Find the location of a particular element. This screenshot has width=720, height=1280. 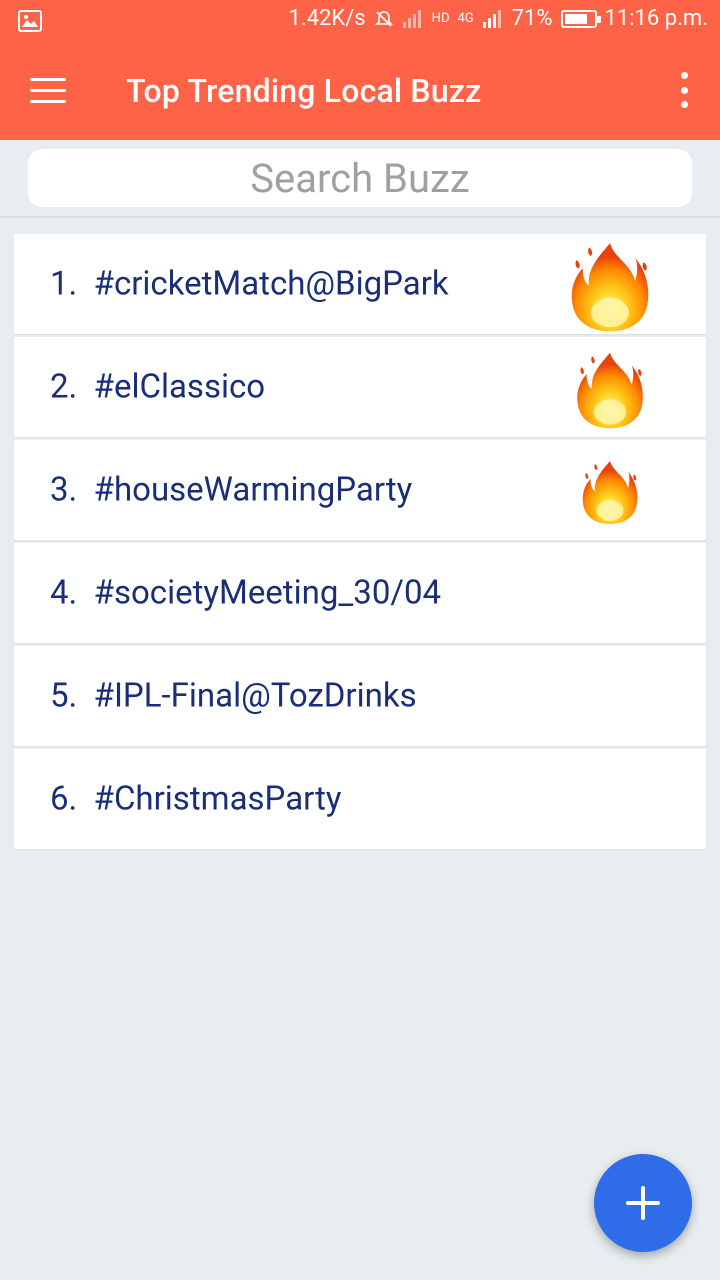

clock: 11:16 p.m. is located at coordinates (656, 18).